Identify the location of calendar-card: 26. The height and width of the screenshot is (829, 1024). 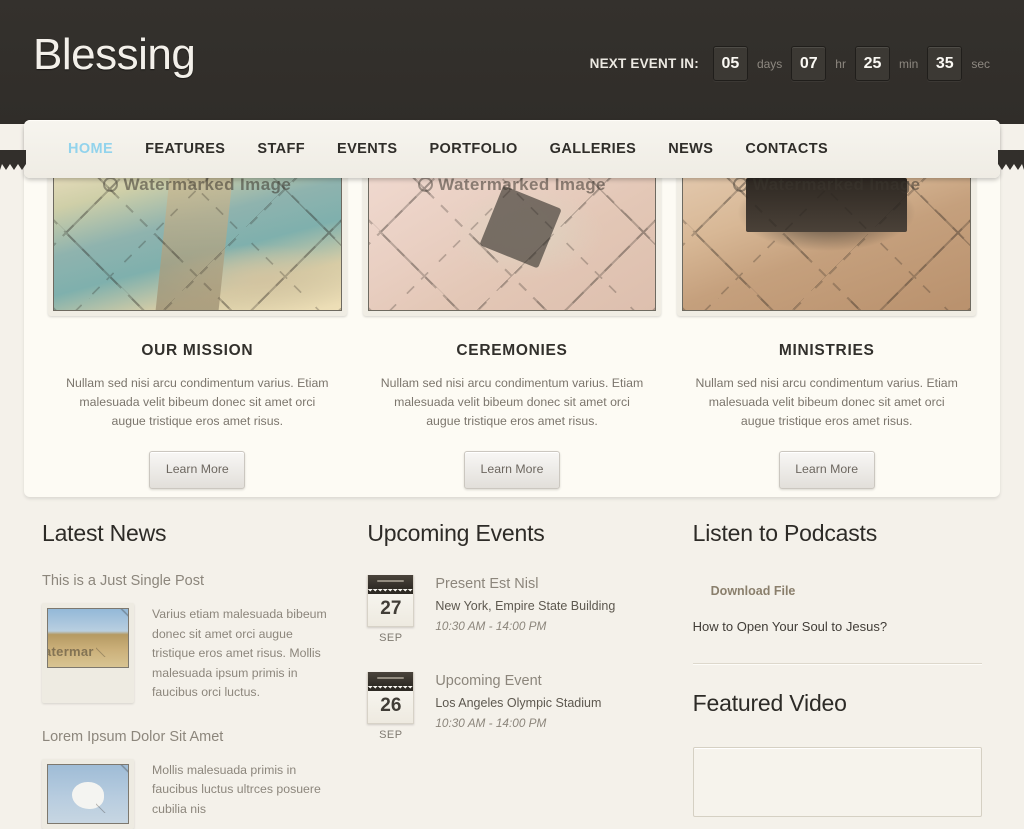
(391, 698).